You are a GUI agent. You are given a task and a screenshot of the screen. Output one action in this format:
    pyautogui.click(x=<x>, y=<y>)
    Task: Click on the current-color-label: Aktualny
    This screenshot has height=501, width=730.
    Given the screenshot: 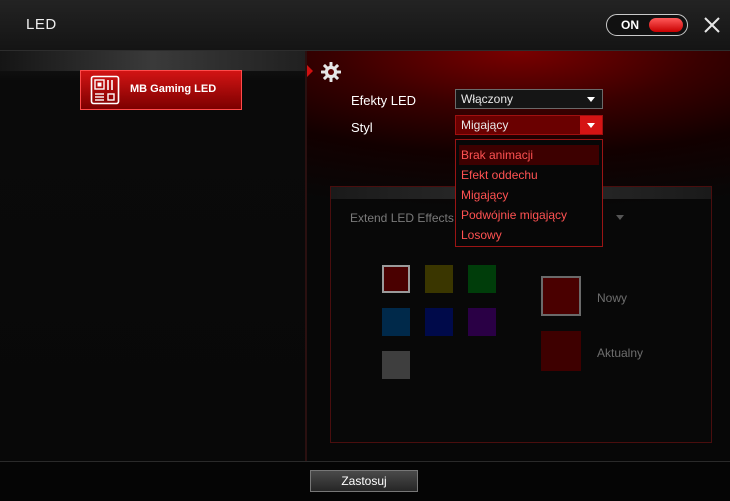 What is the action you would take?
    pyautogui.click(x=620, y=353)
    